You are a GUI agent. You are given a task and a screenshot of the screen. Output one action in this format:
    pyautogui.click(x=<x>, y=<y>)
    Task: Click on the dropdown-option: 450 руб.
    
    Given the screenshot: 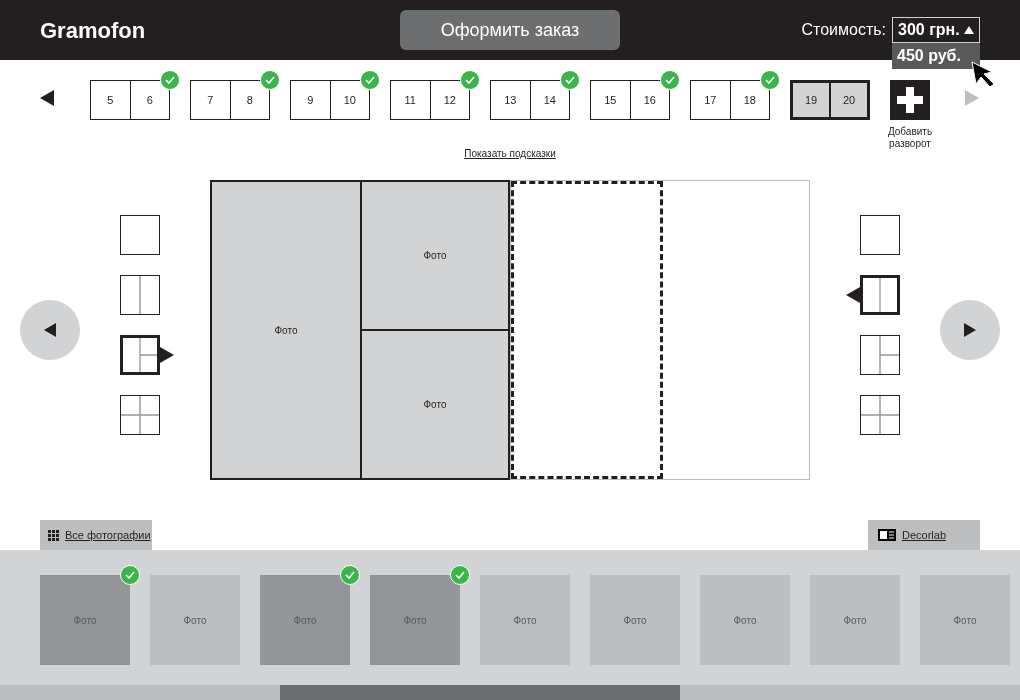 What is the action you would take?
    pyautogui.click(x=936, y=56)
    